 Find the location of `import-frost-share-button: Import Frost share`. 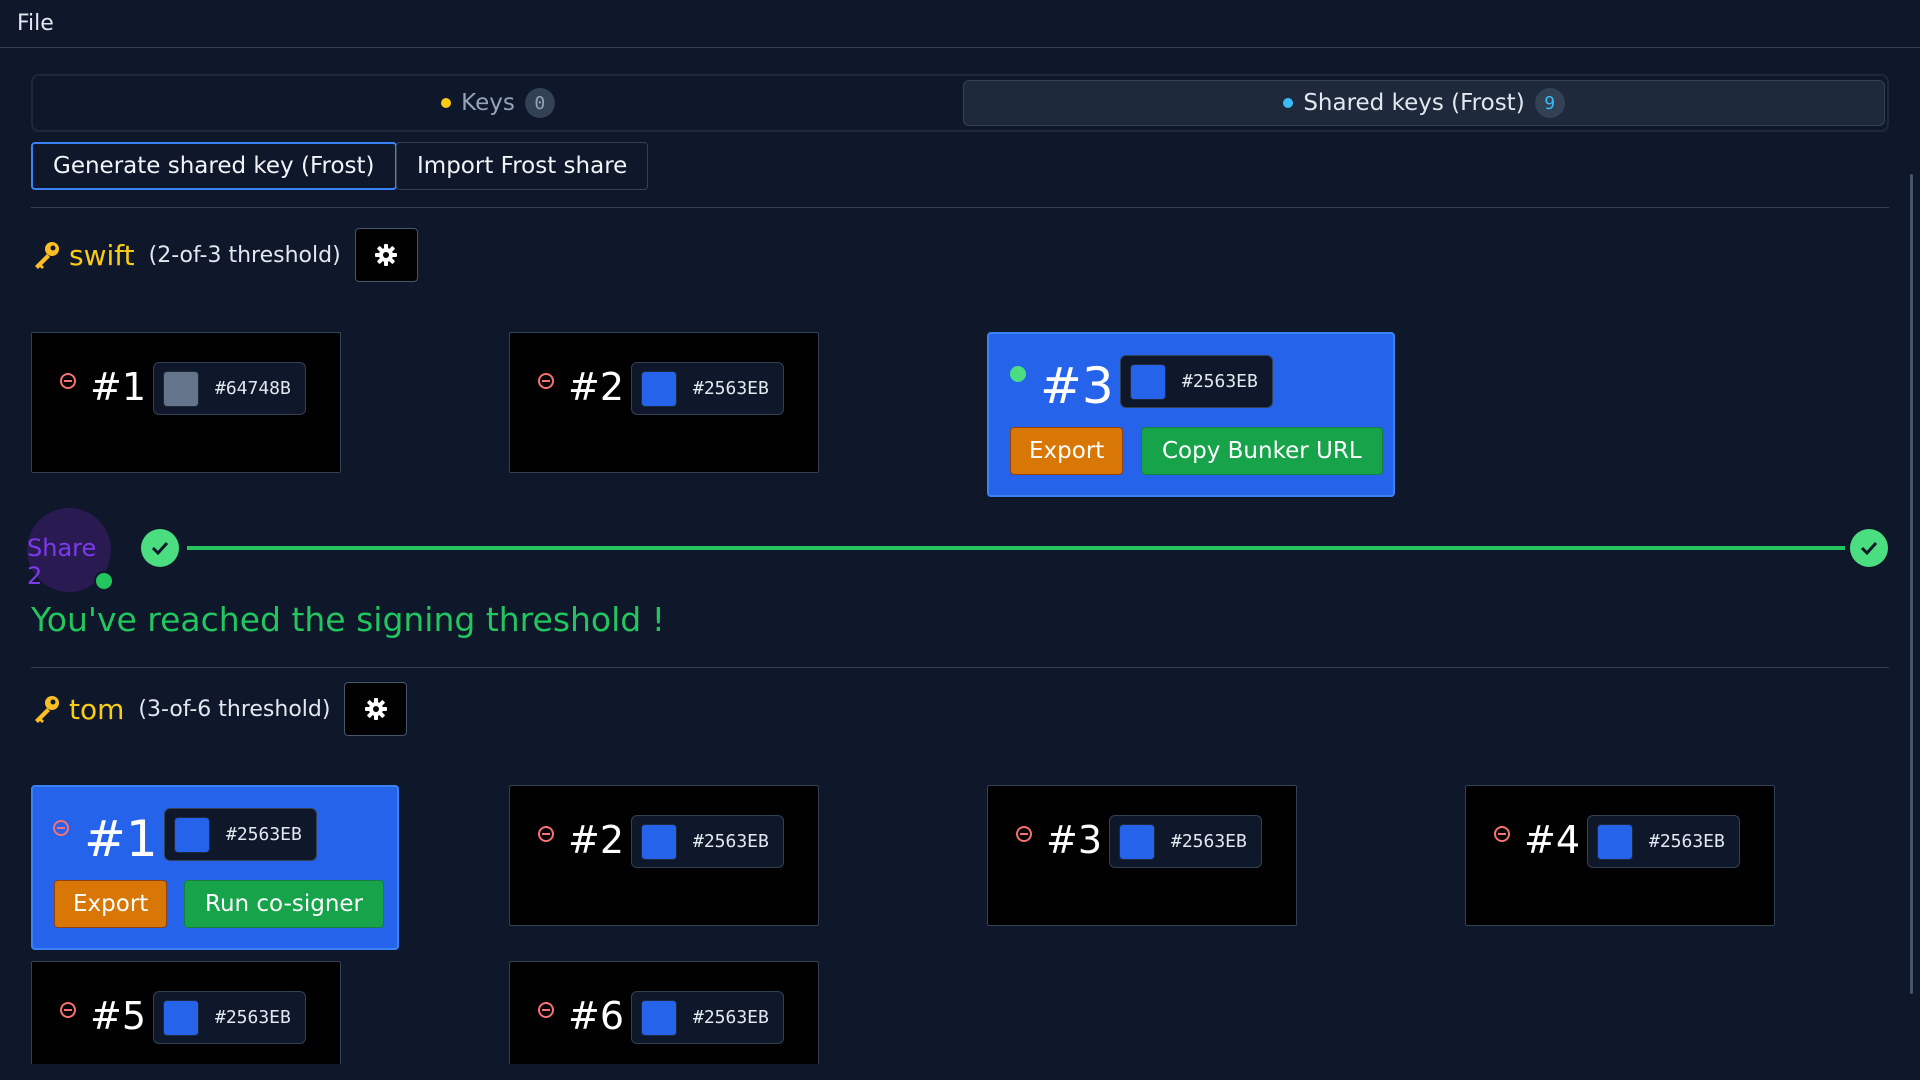

import-frost-share-button: Import Frost share is located at coordinates (522, 166).